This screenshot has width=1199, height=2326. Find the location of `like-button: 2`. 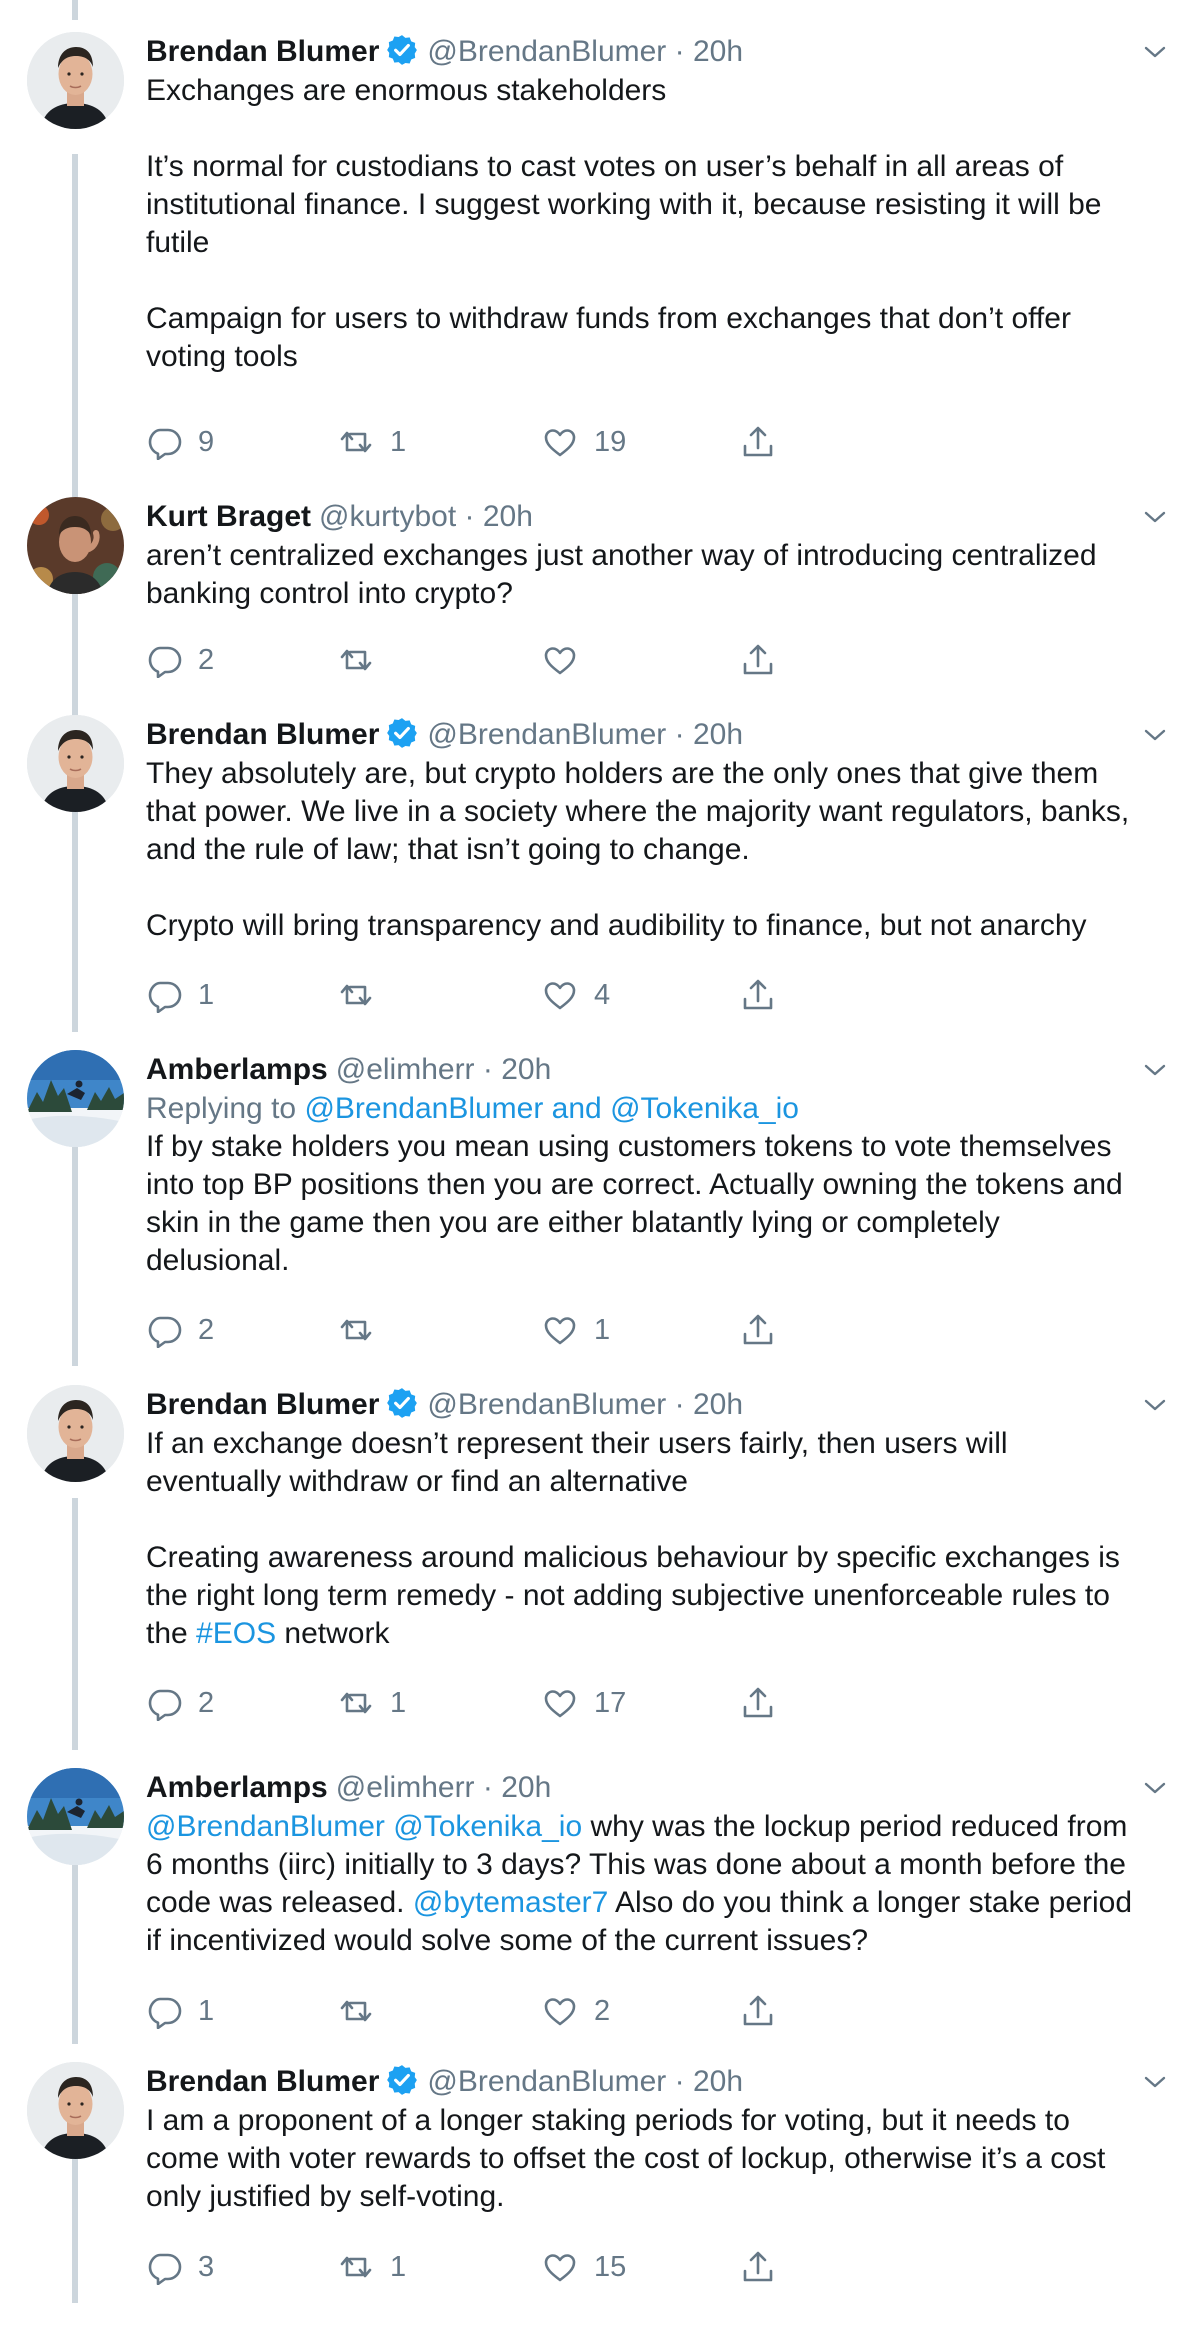

like-button: 2 is located at coordinates (576, 2011).